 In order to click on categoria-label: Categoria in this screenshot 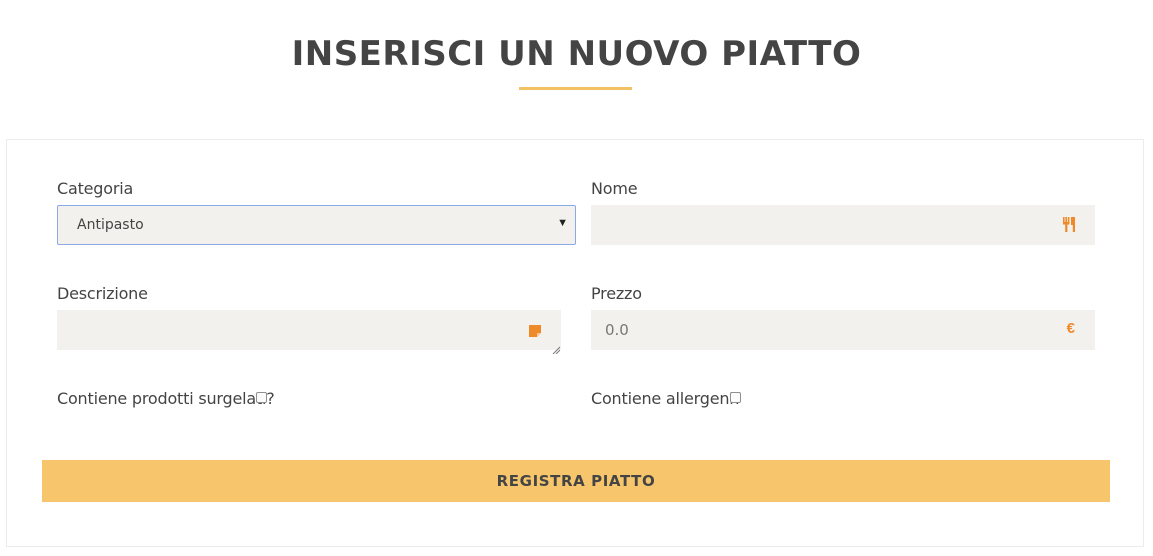, I will do `click(95, 188)`.